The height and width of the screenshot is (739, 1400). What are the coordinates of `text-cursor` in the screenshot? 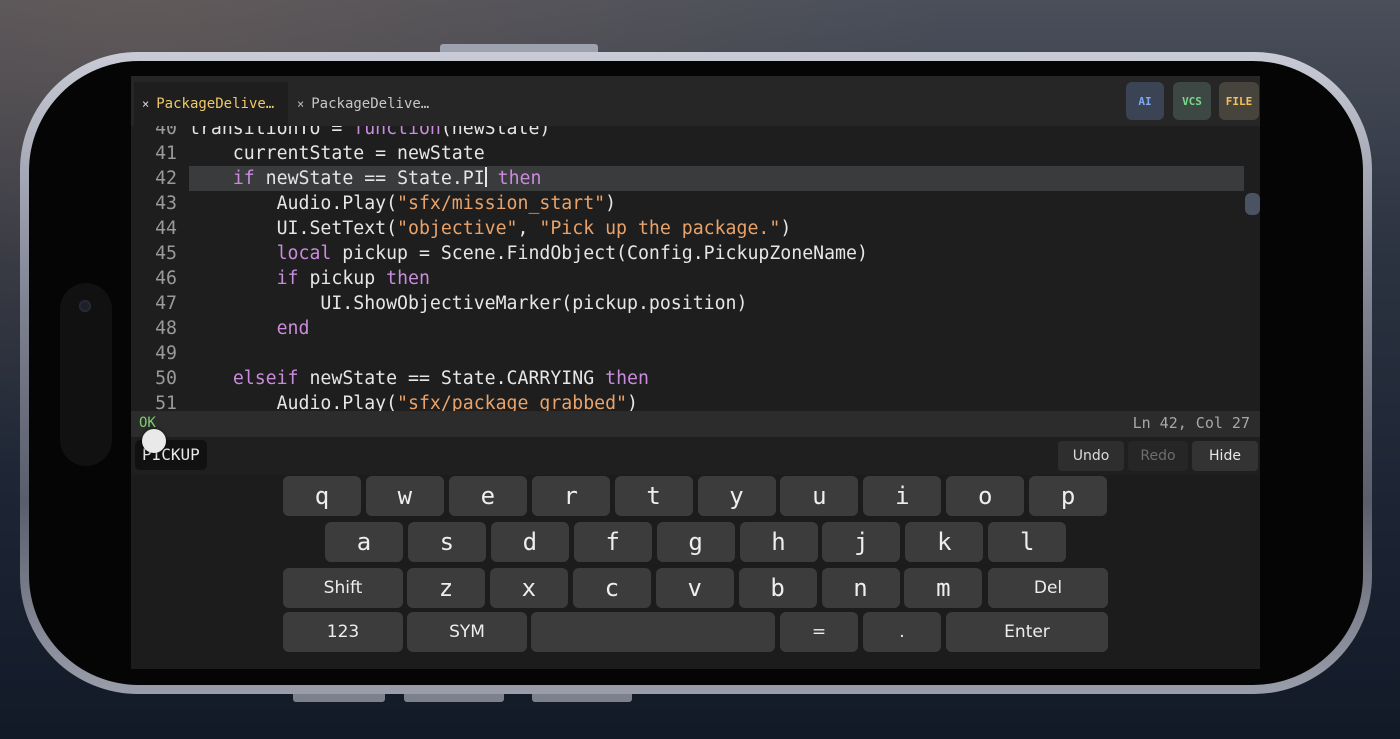 It's located at (485, 177).